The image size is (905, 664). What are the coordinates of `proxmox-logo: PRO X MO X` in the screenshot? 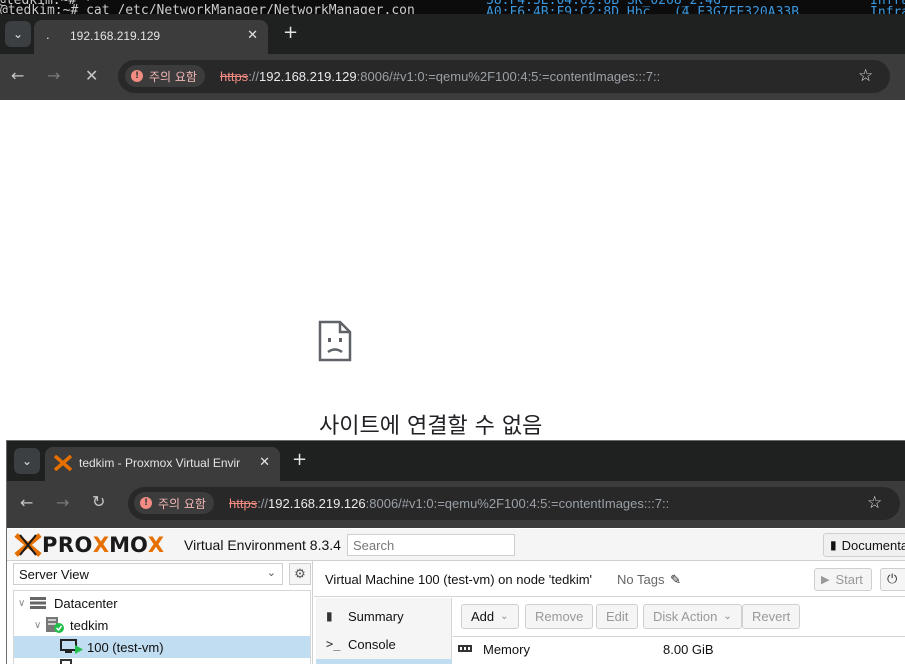 It's located at (89, 545).